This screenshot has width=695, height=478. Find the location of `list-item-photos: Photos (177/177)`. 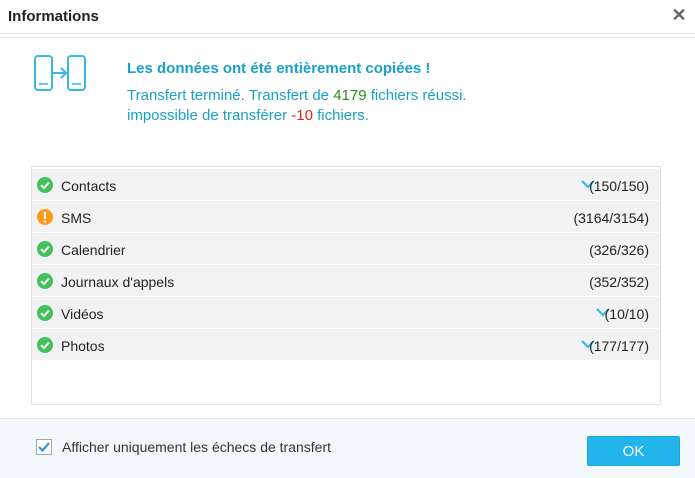

list-item-photos: Photos (177/177) is located at coordinates (346, 345).